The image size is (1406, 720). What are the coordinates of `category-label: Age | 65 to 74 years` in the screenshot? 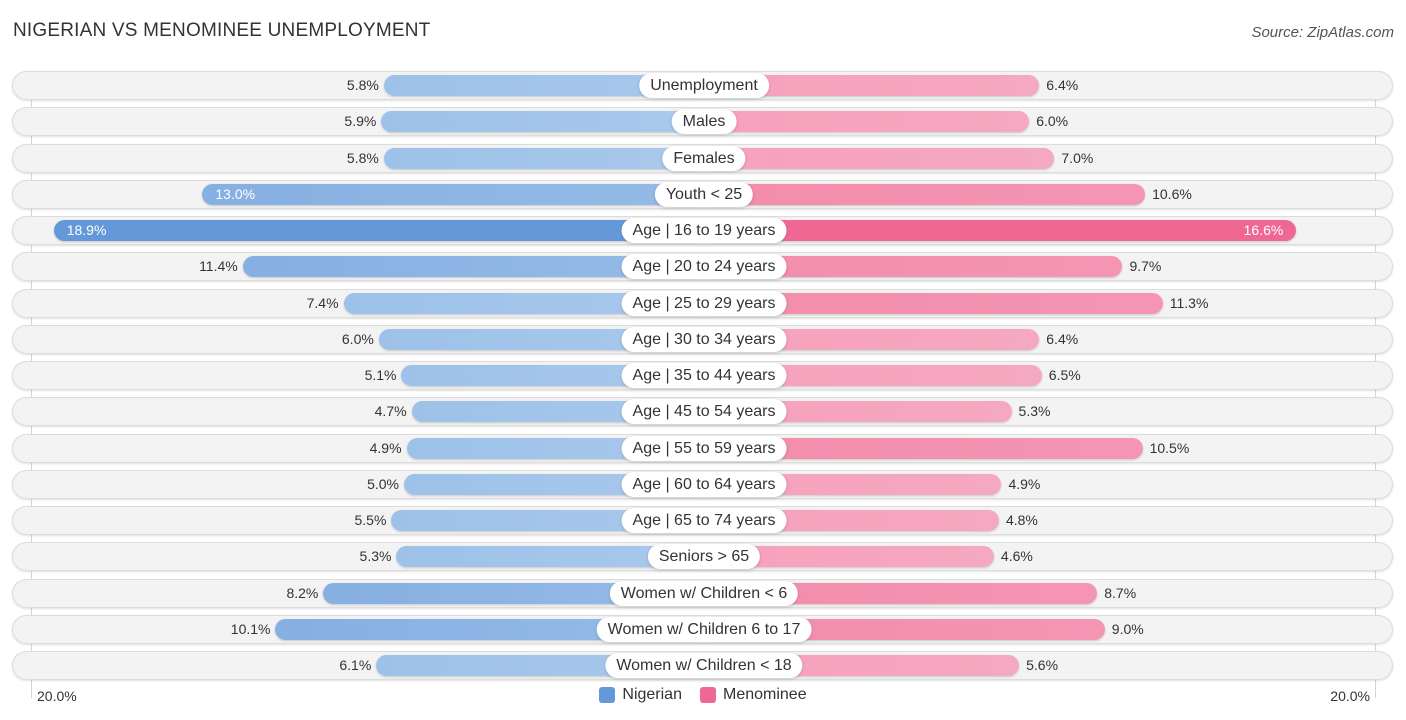 It's located at (704, 520).